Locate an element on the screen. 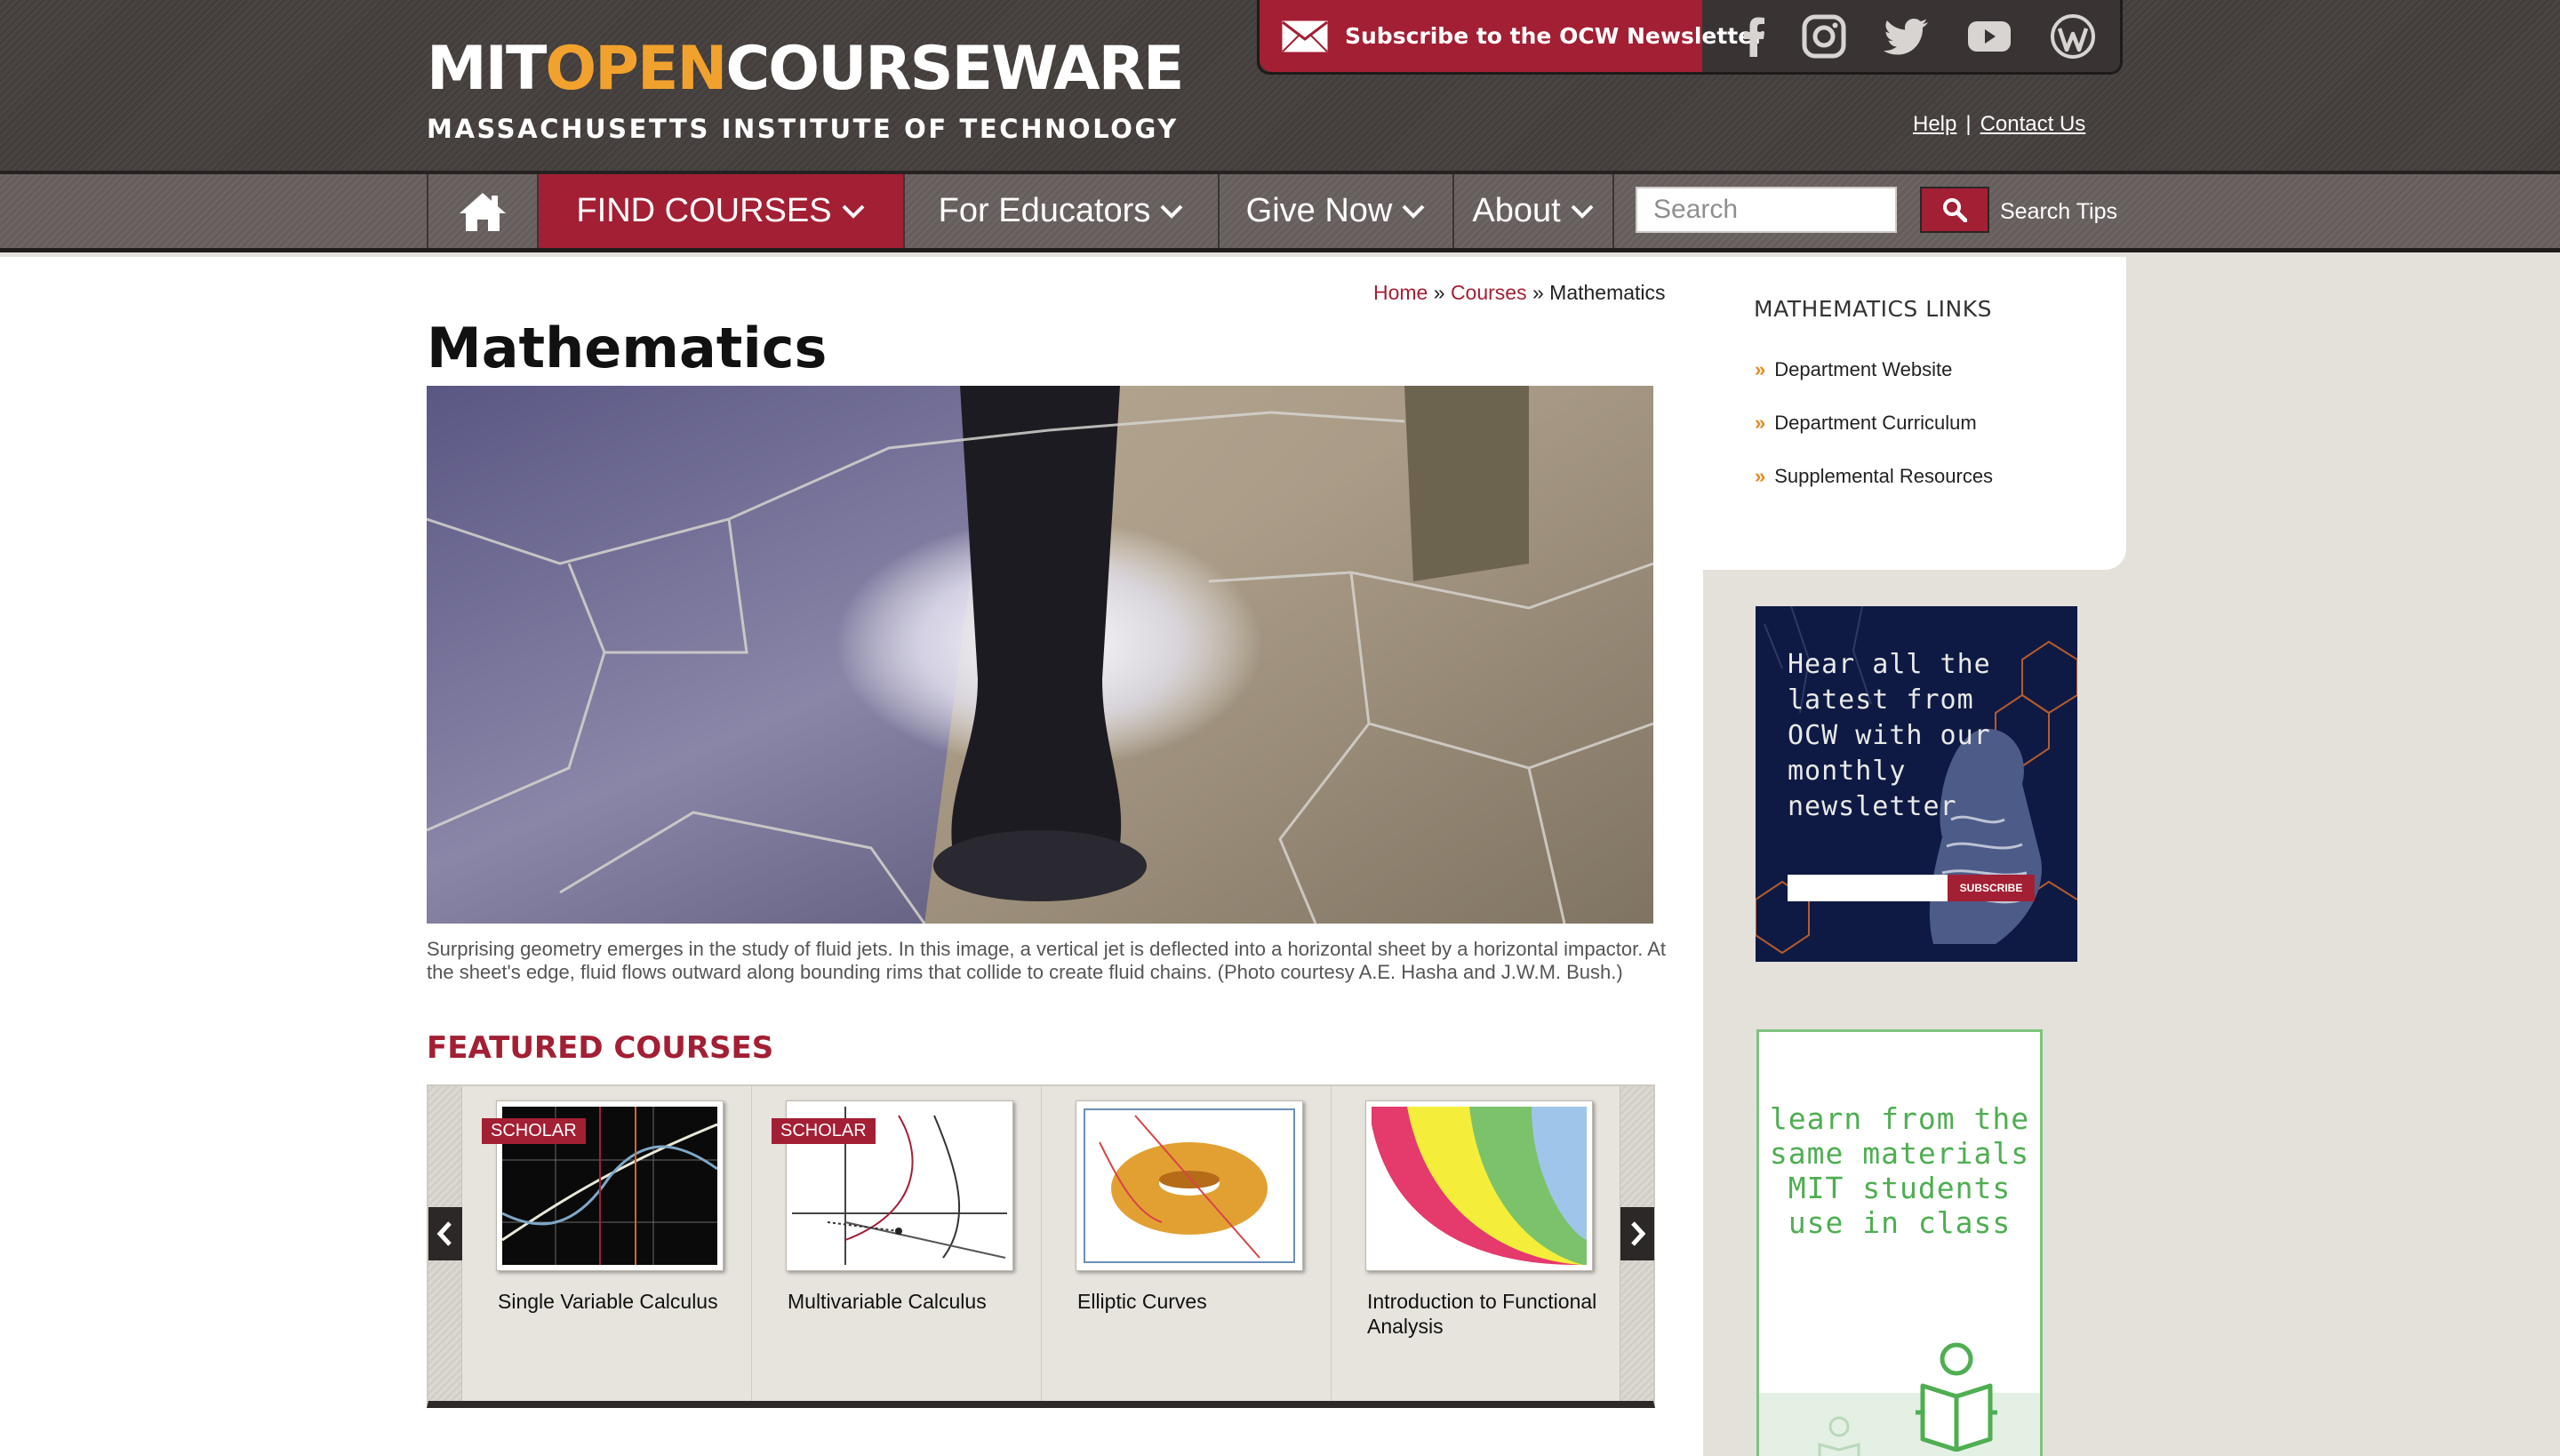 This screenshot has width=2560, height=1456. reading-student-icon is located at coordinates (1956, 1397).